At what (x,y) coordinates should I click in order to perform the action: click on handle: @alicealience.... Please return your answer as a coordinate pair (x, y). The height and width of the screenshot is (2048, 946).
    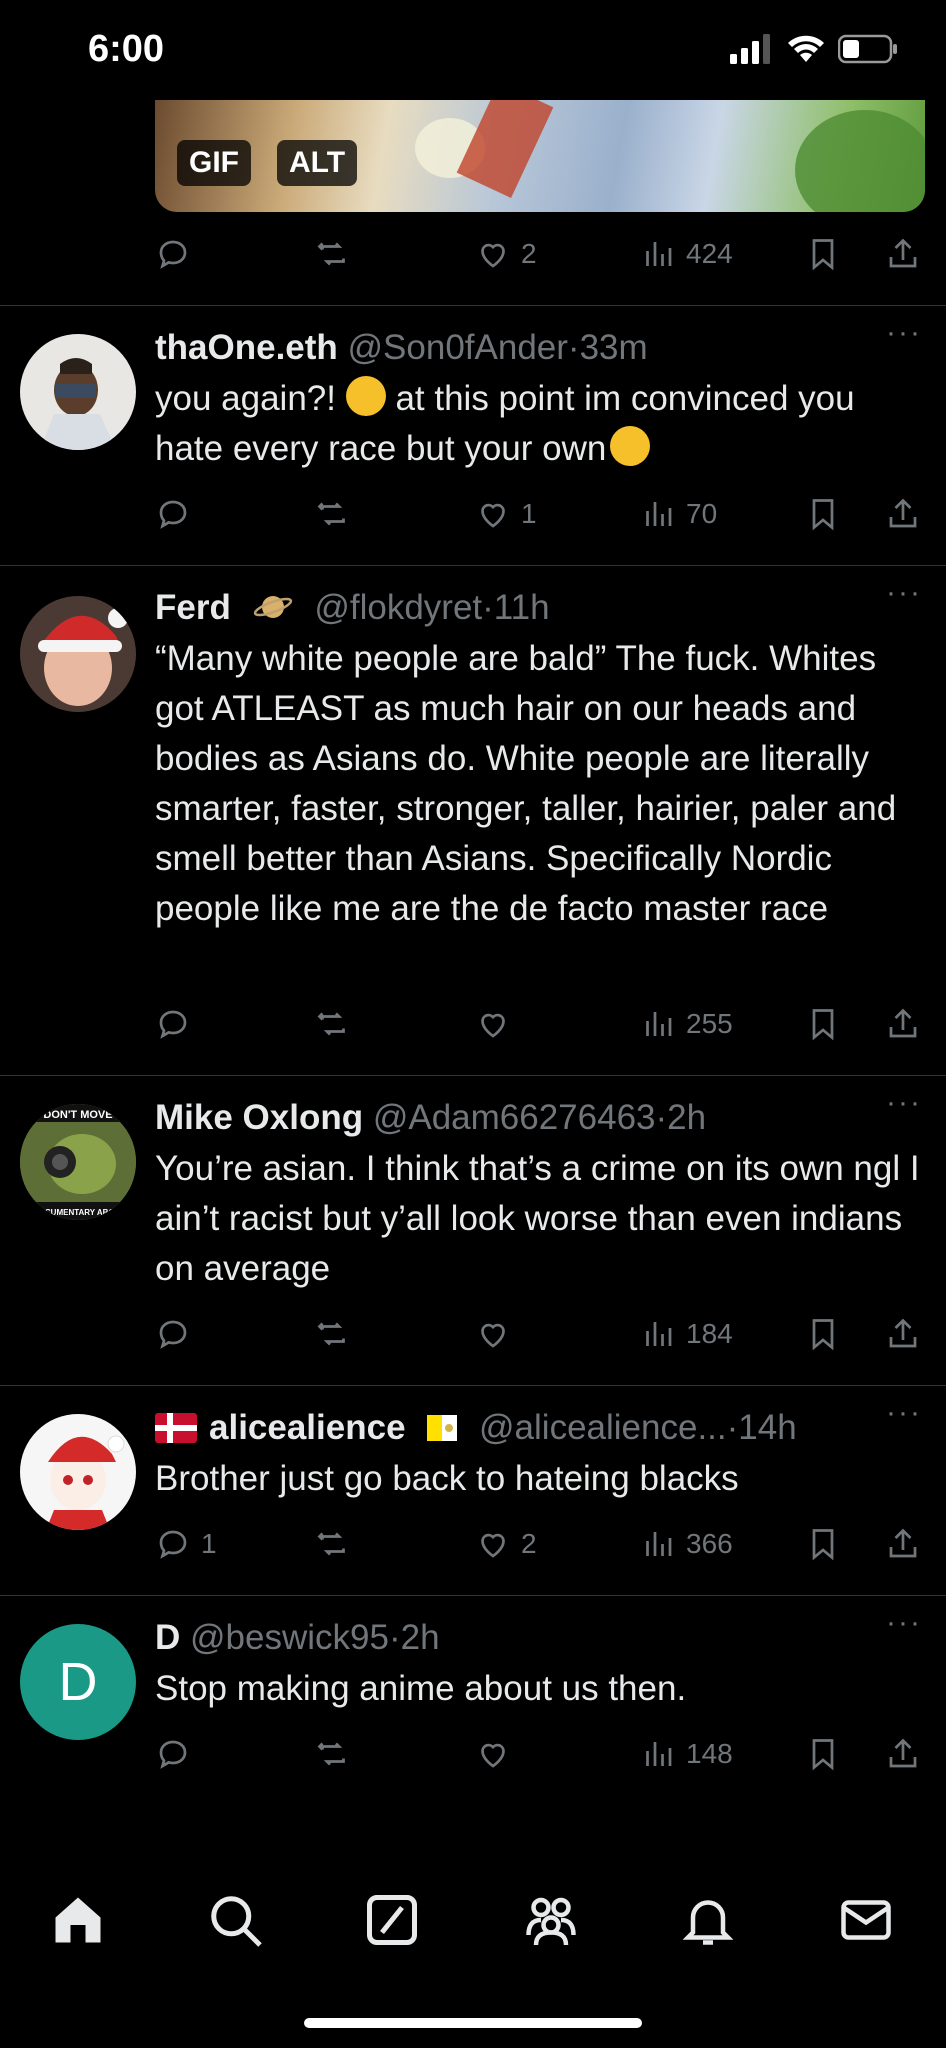
    Looking at the image, I should click on (603, 1427).